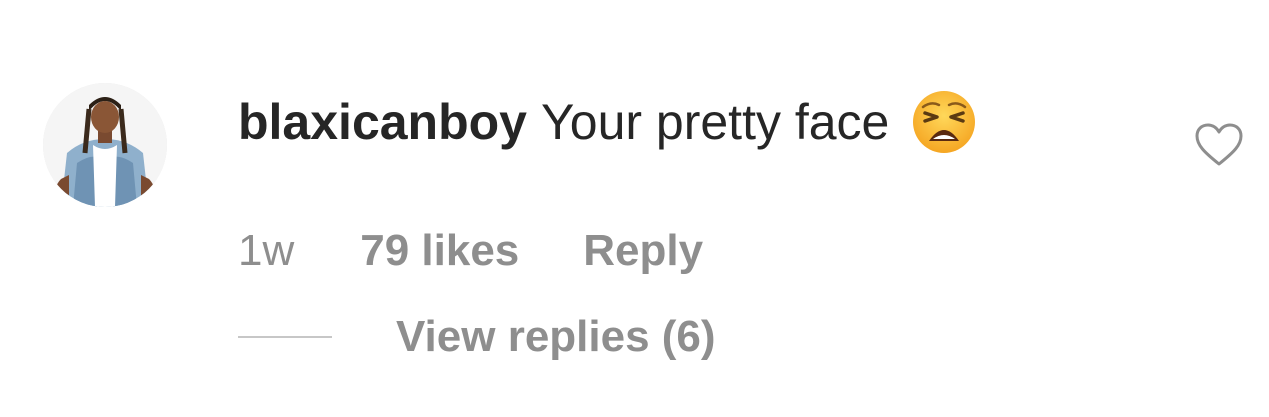 Image resolution: width=1269 pixels, height=417 pixels. I want to click on avatar-image, so click(105, 145).